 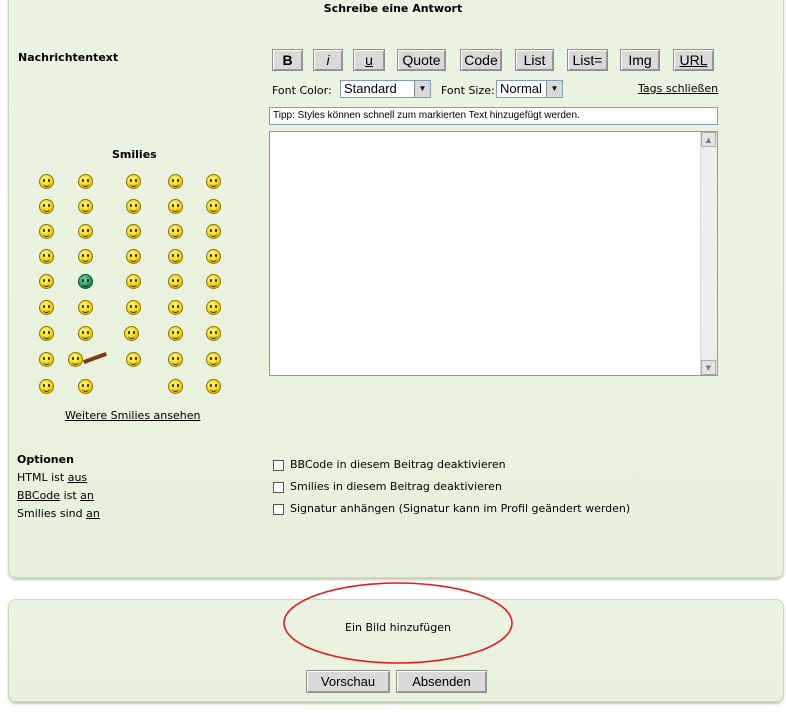 What do you see at coordinates (481, 60) in the screenshot?
I see `code-button: Code` at bounding box center [481, 60].